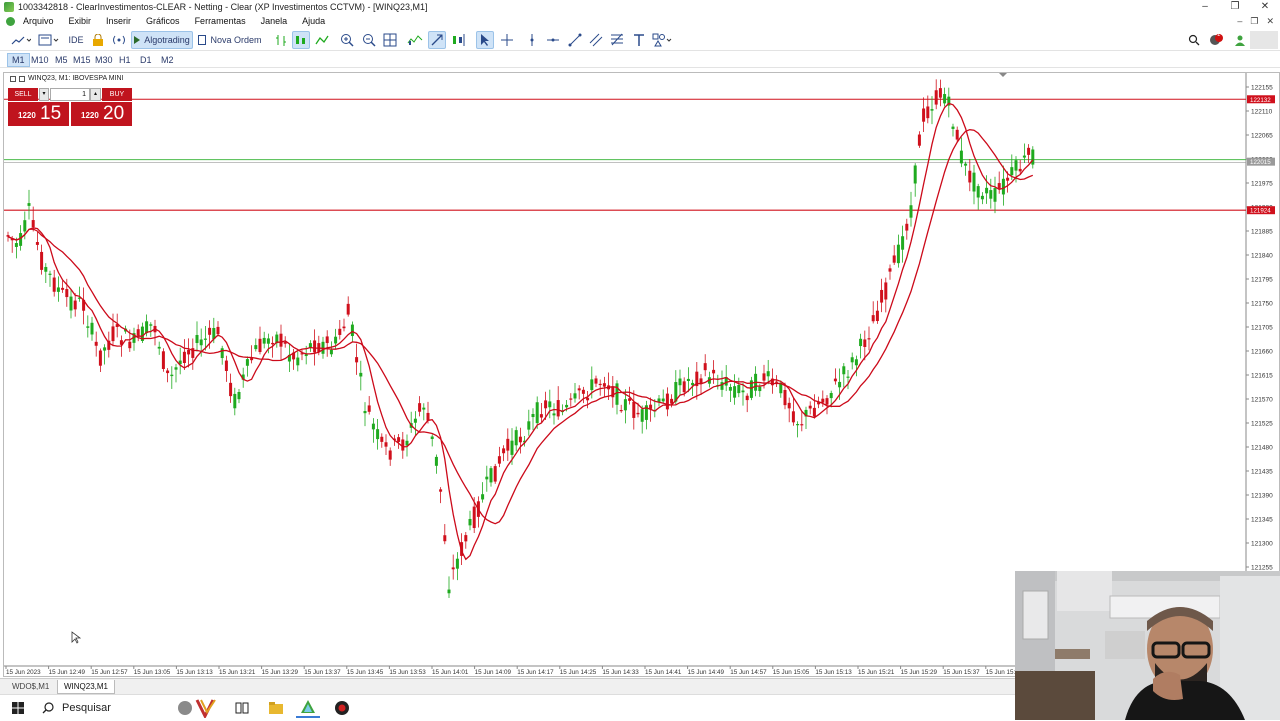 The image size is (1280, 721). Describe the element at coordinates (596, 40) in the screenshot. I see `channel-icon` at that location.